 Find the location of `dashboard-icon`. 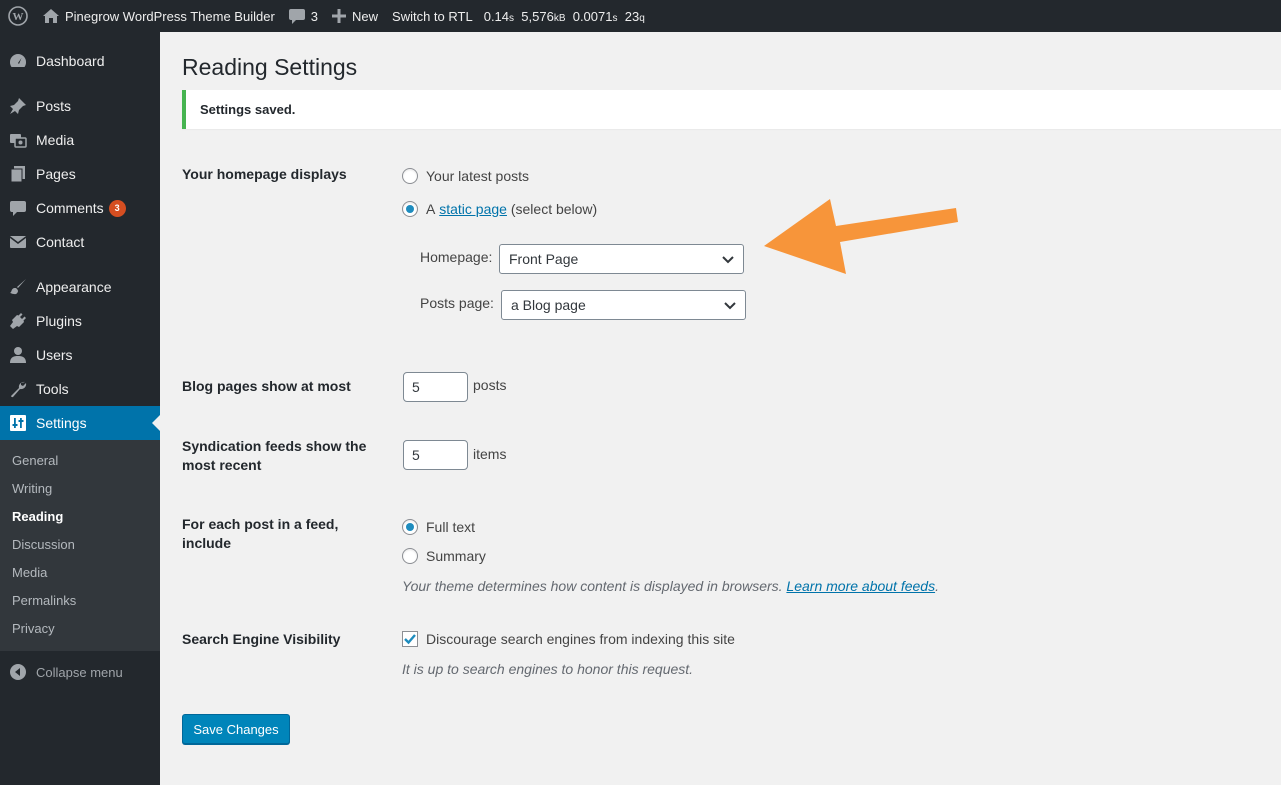

dashboard-icon is located at coordinates (18, 61).